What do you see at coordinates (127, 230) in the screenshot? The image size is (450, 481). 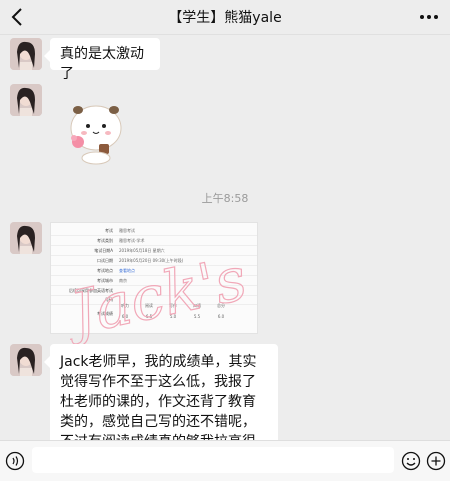 I see `report-row-value: 雅思考试` at bounding box center [127, 230].